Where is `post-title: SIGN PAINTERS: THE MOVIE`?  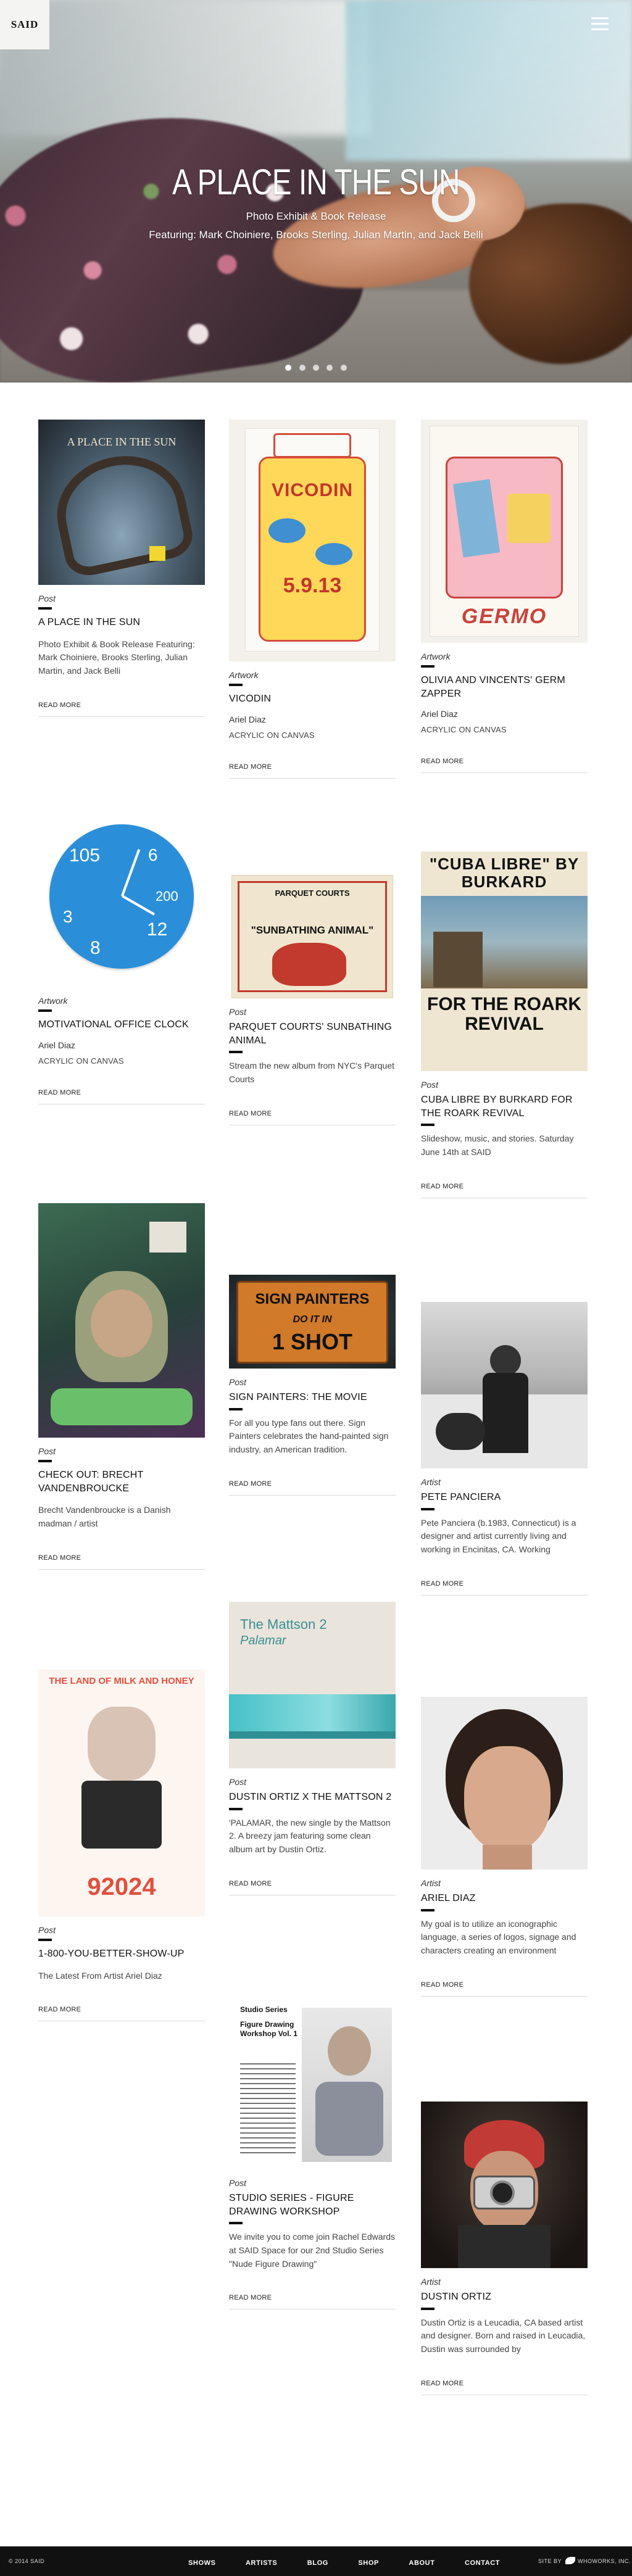
post-title: SIGN PAINTERS: THE MOVIE is located at coordinates (312, 1397).